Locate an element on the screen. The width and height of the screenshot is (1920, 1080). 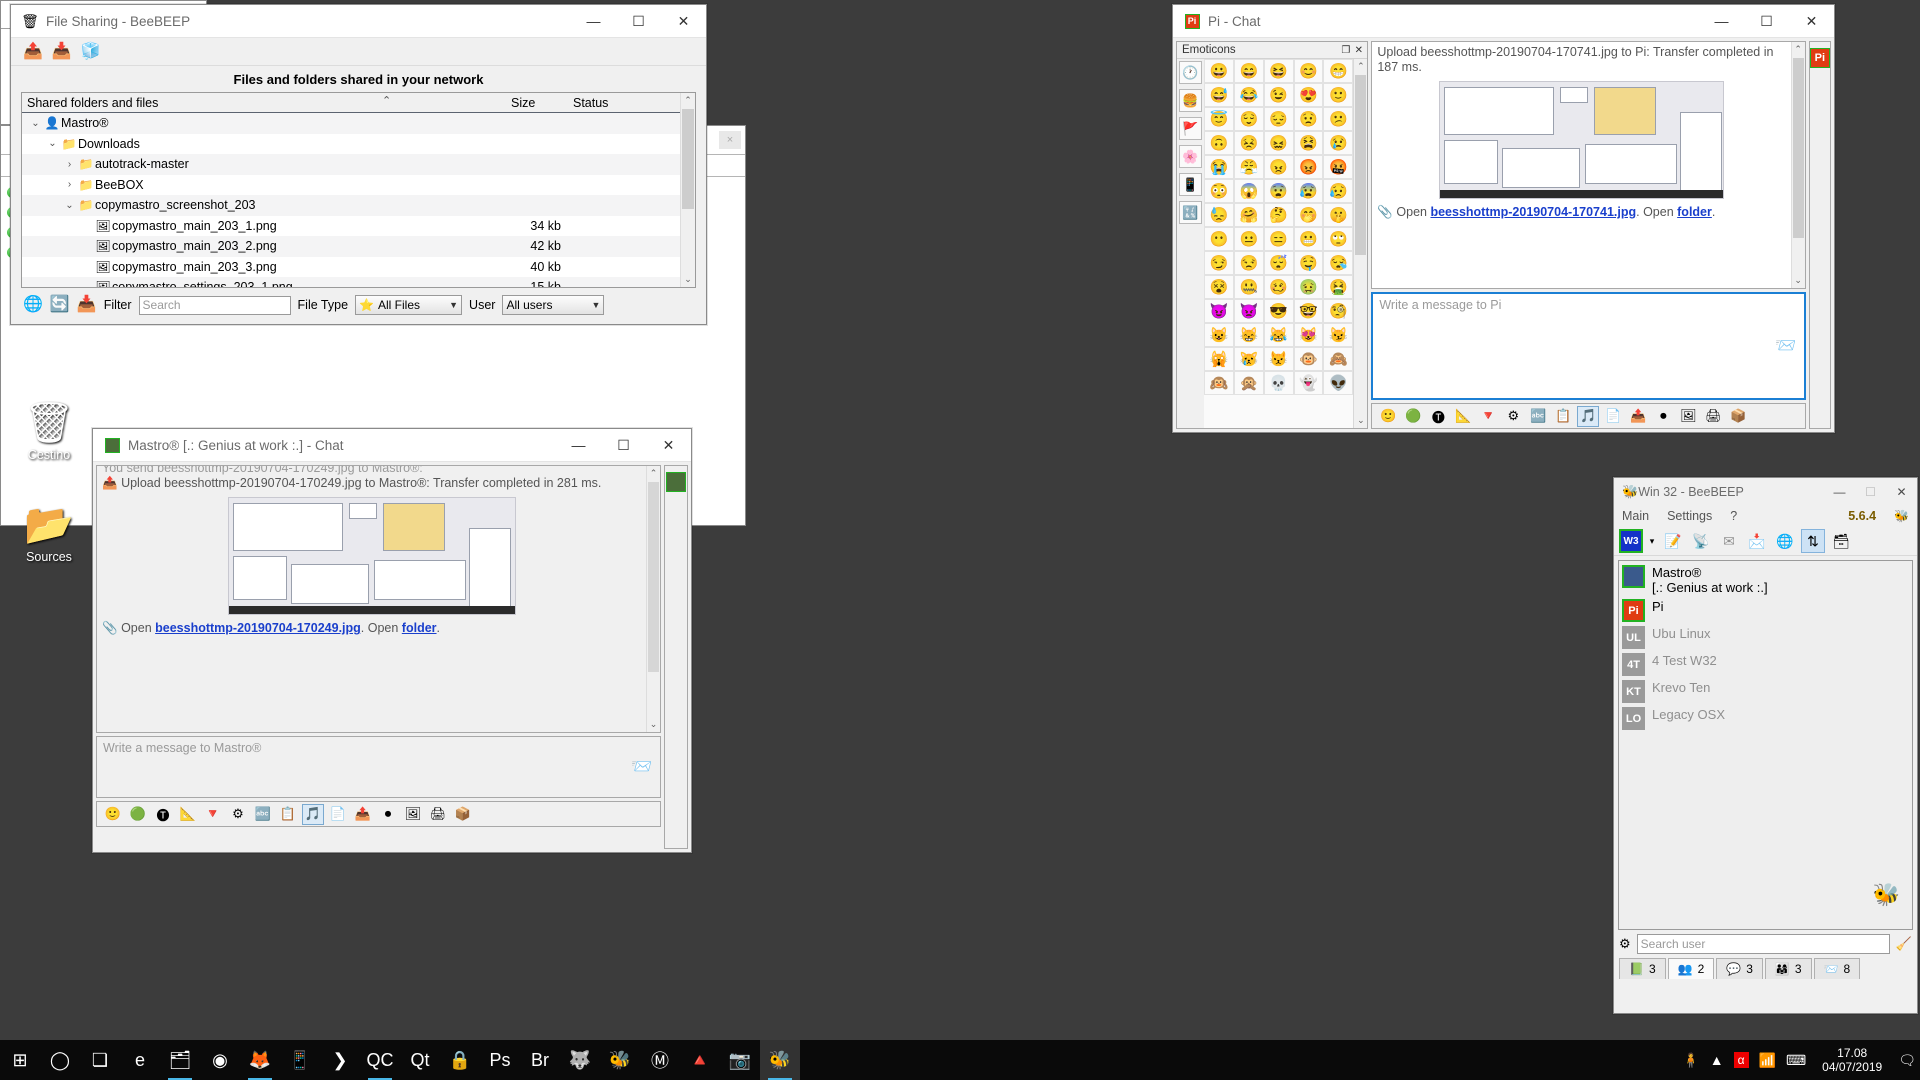
task-view-button: ❏ is located at coordinates (100, 1060).